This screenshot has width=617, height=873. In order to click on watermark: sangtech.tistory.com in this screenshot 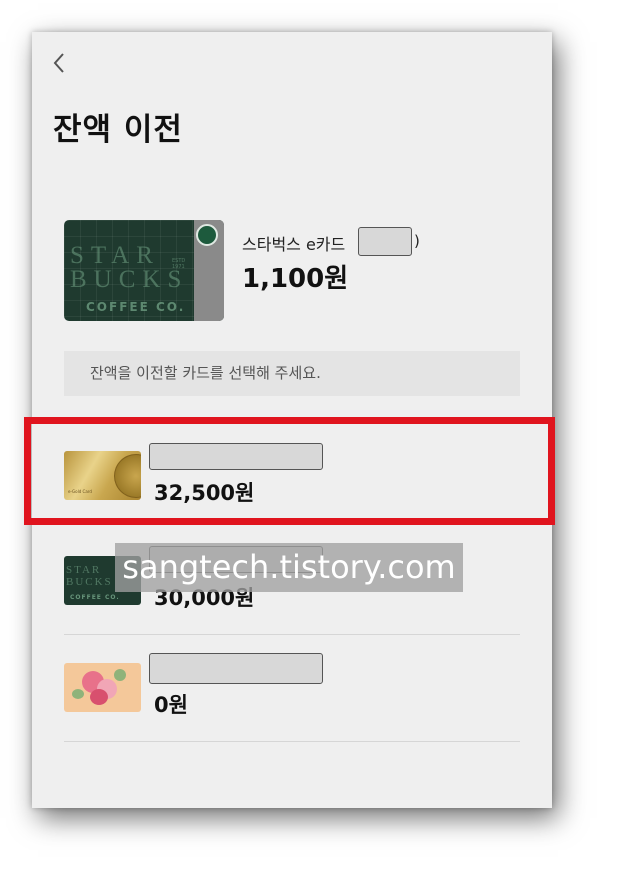, I will do `click(289, 567)`.